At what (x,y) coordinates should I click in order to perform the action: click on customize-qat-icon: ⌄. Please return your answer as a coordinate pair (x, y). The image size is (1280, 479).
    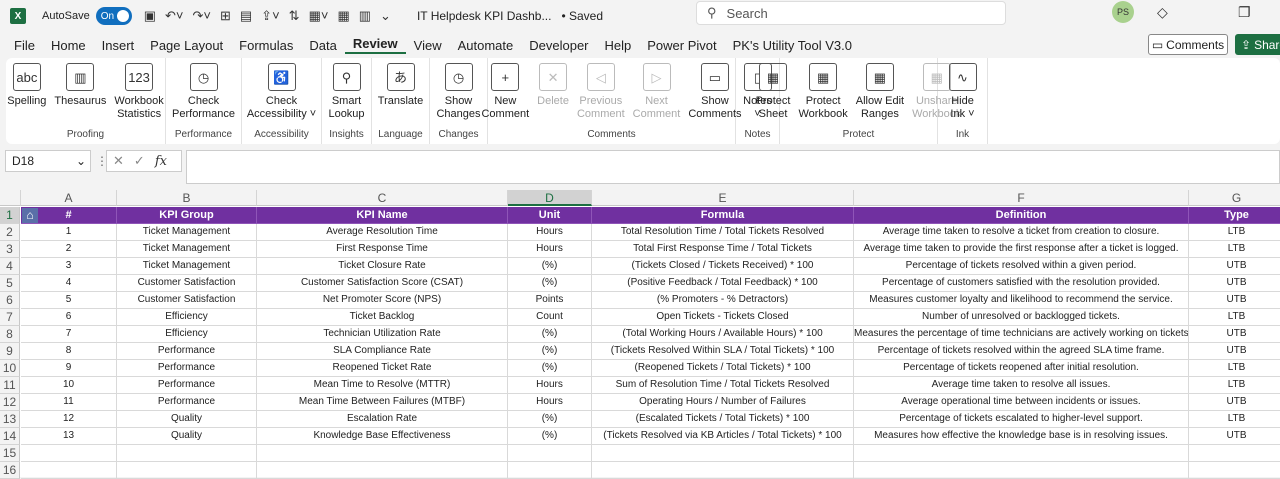
    Looking at the image, I should click on (385, 16).